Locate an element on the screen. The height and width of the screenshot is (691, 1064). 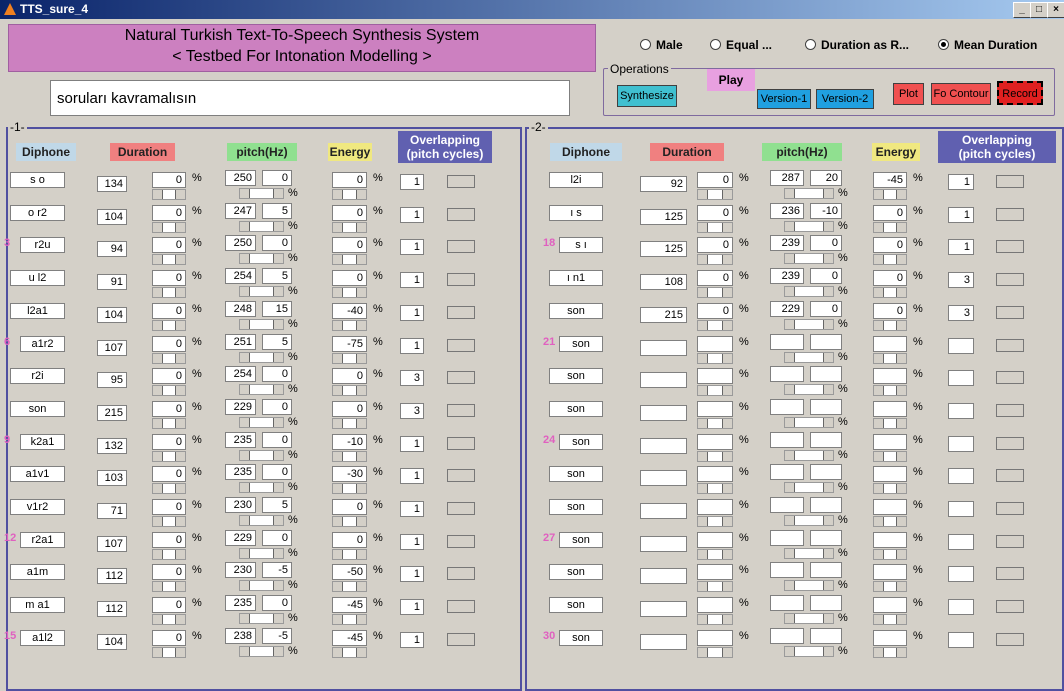
duration-cell: 108 is located at coordinates (663, 282).